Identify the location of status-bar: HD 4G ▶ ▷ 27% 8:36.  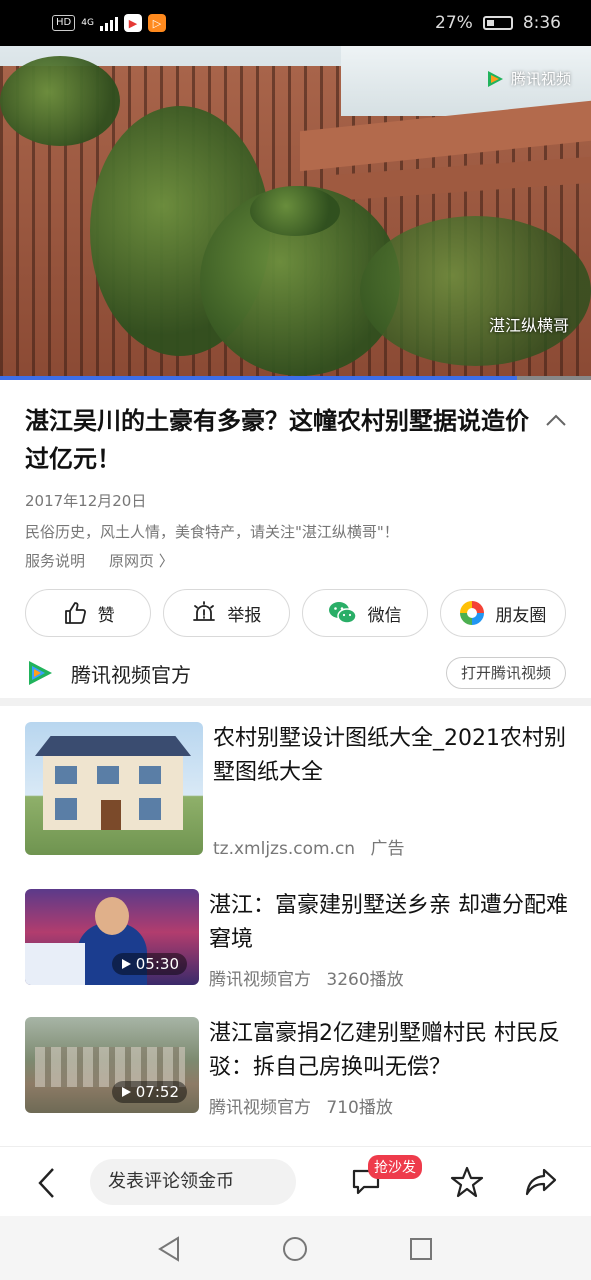
(295, 23).